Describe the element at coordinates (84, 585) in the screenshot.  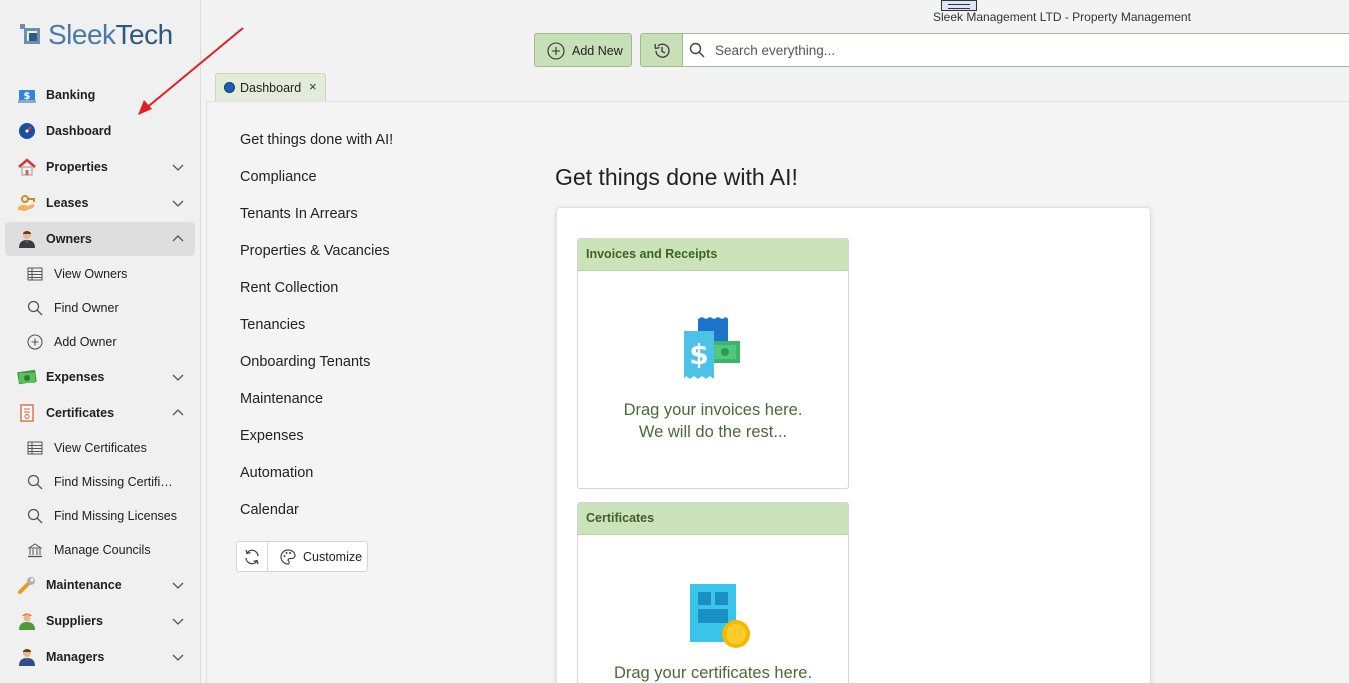
I see `sidebar-item-label: Maintenance` at that location.